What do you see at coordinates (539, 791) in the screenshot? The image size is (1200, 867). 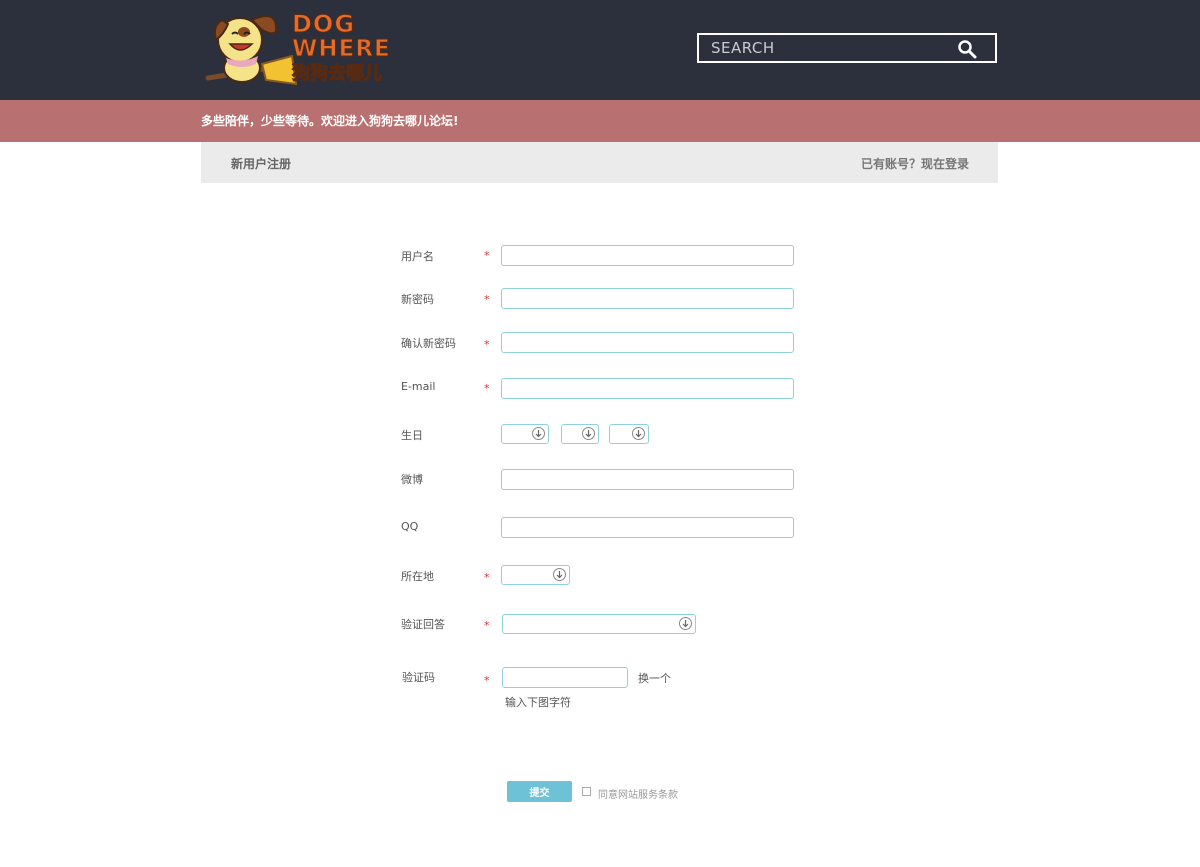 I see `submit-button: 提交` at bounding box center [539, 791].